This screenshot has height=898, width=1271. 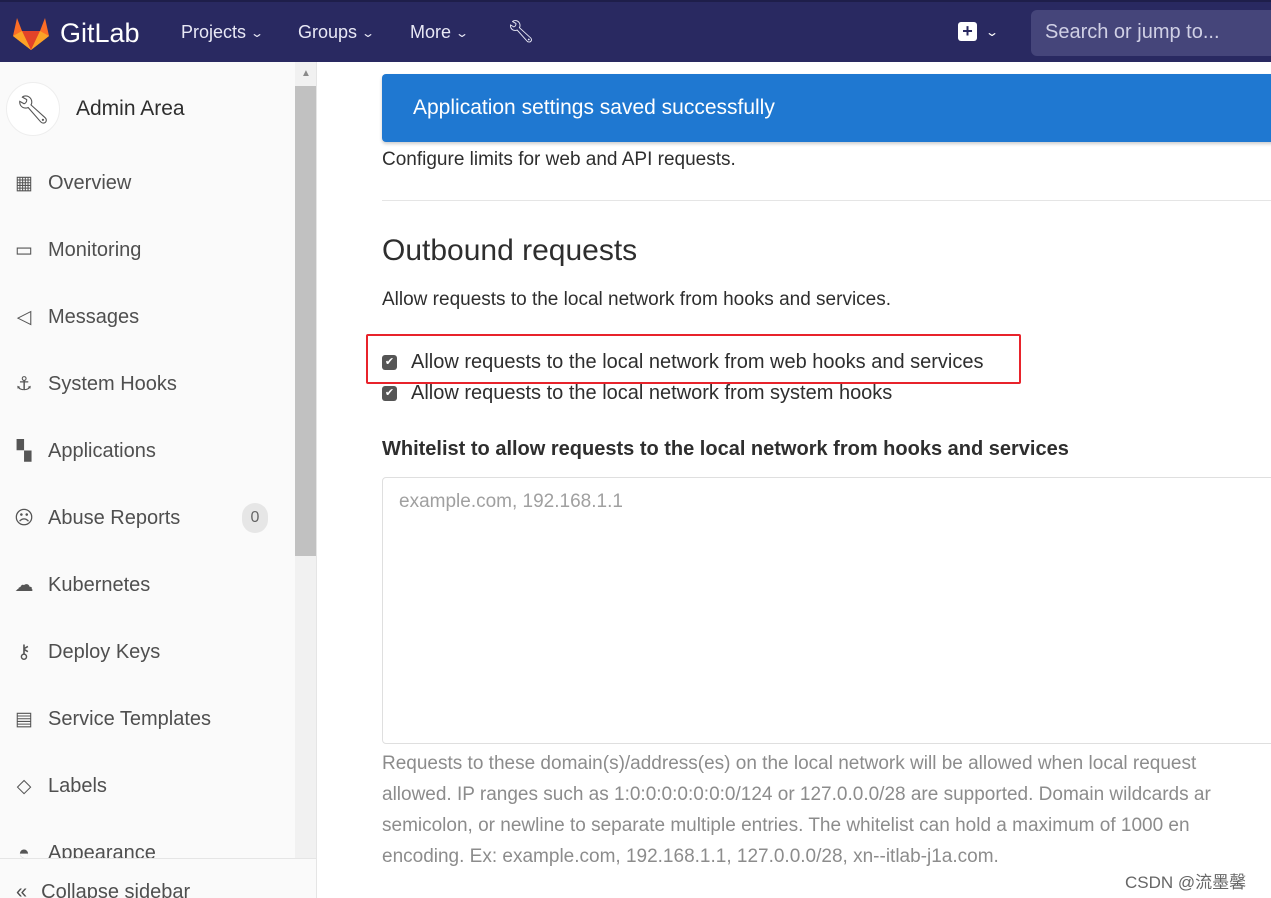 What do you see at coordinates (24, 317) in the screenshot?
I see `megaphone-icon: ◁` at bounding box center [24, 317].